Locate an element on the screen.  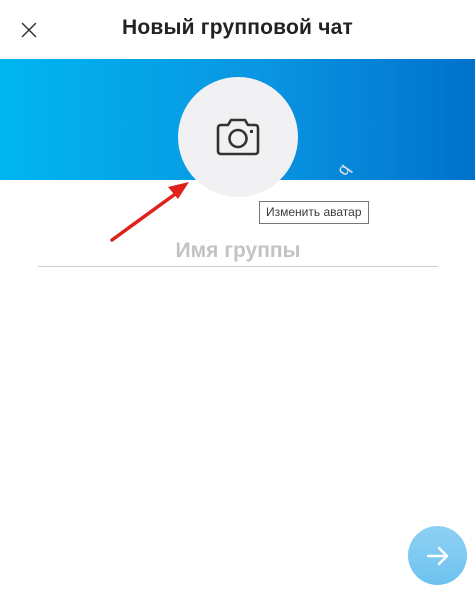
camera-icon is located at coordinates (238, 137).